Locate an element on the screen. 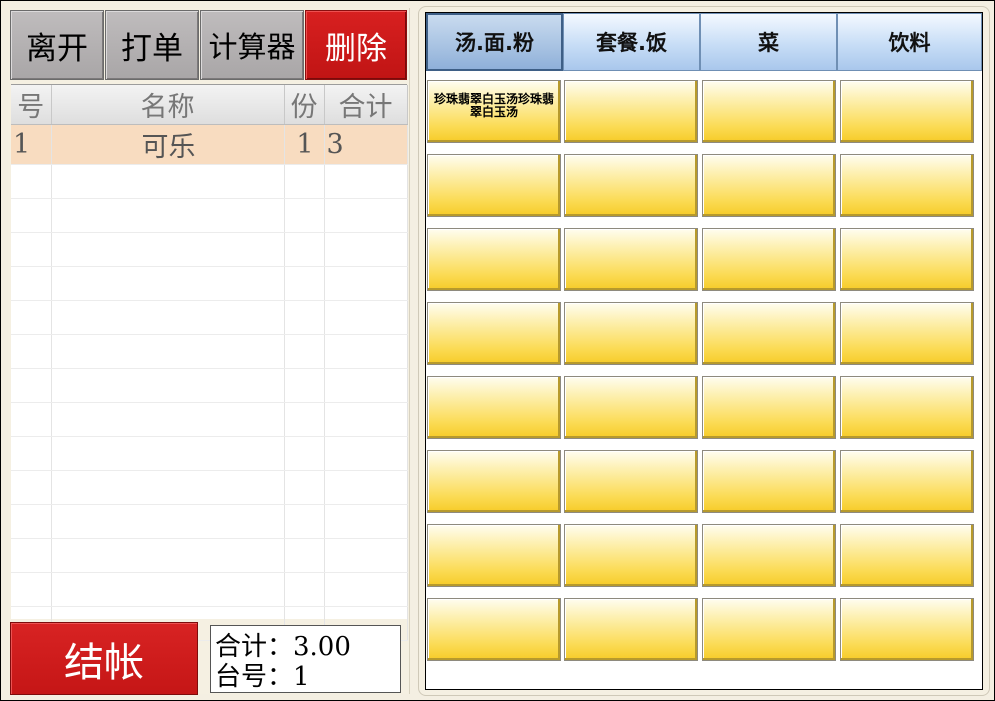  calculator-button: 计算器 is located at coordinates (252, 45).